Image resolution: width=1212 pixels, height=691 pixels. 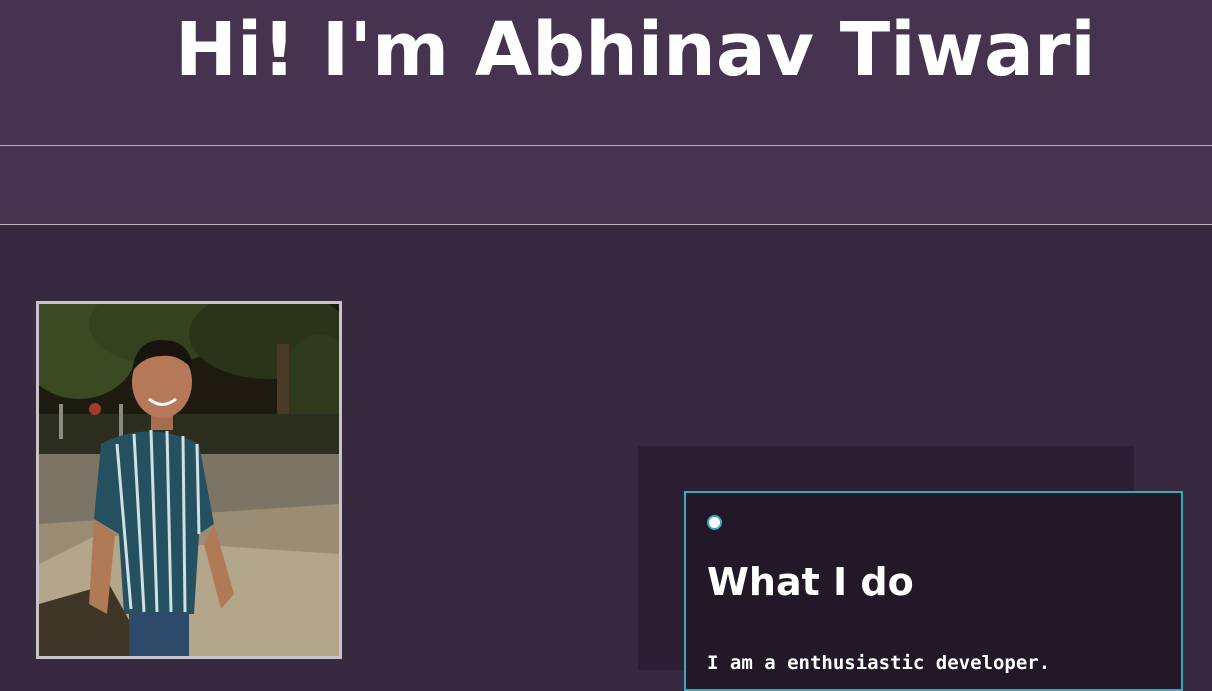 What do you see at coordinates (879, 663) in the screenshot?
I see `card-description: I am a enthusiastic developer.` at bounding box center [879, 663].